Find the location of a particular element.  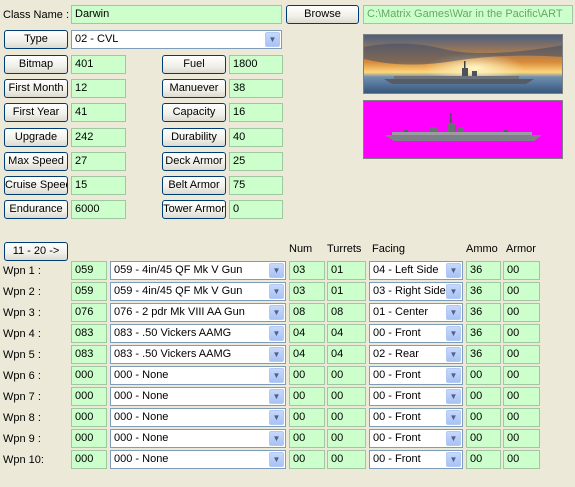

attr-button-manuever: Manuever is located at coordinates (194, 88).